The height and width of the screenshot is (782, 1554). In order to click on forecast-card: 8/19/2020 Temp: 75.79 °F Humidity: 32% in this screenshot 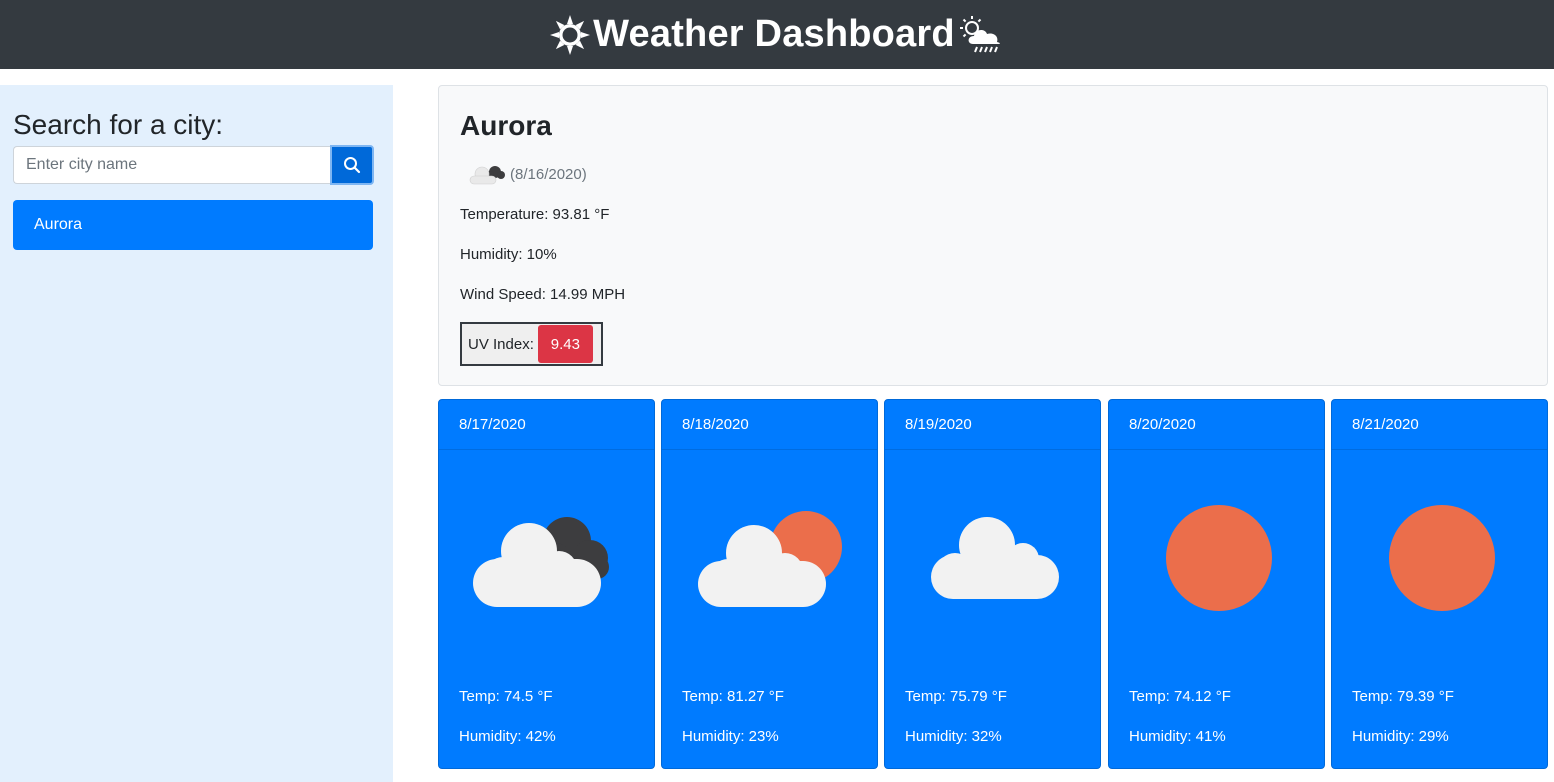, I will do `click(992, 584)`.